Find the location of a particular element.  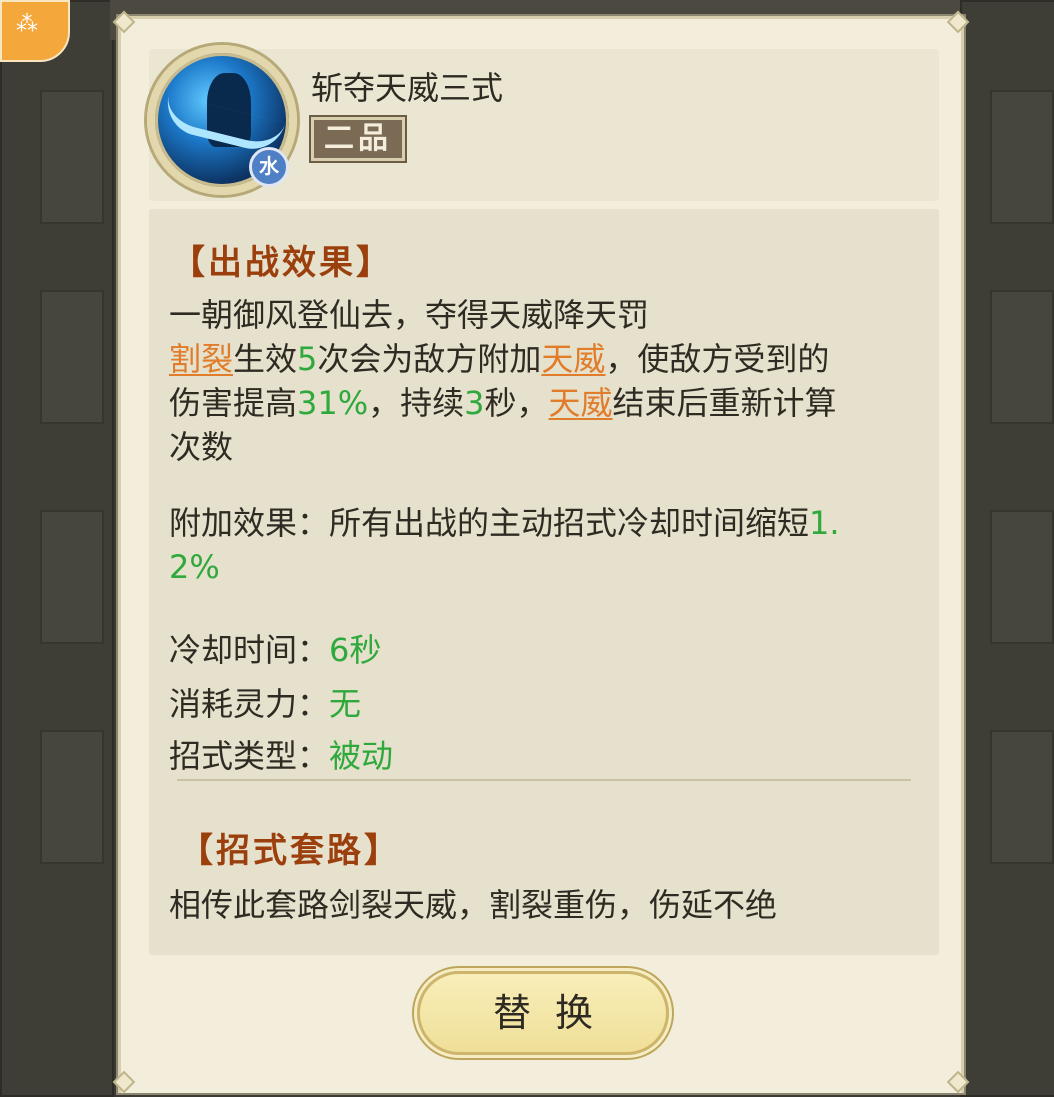

replace-button: 替换 is located at coordinates (543, 1013).